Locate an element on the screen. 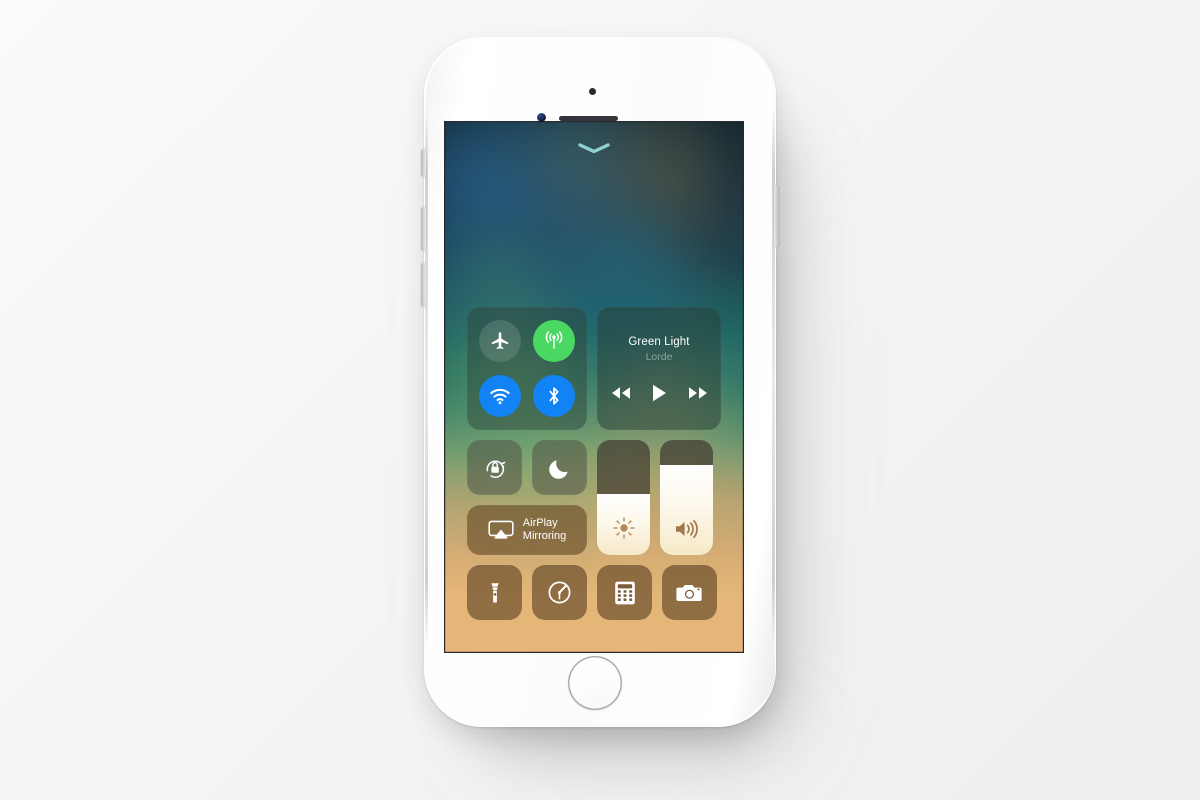 This screenshot has width=1200, height=800. play-button is located at coordinates (659, 393).